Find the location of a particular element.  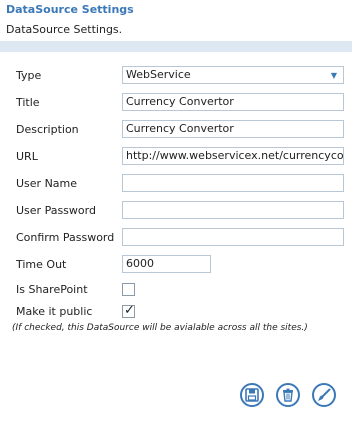

make-public-checkbox: ✓ is located at coordinates (128, 310).